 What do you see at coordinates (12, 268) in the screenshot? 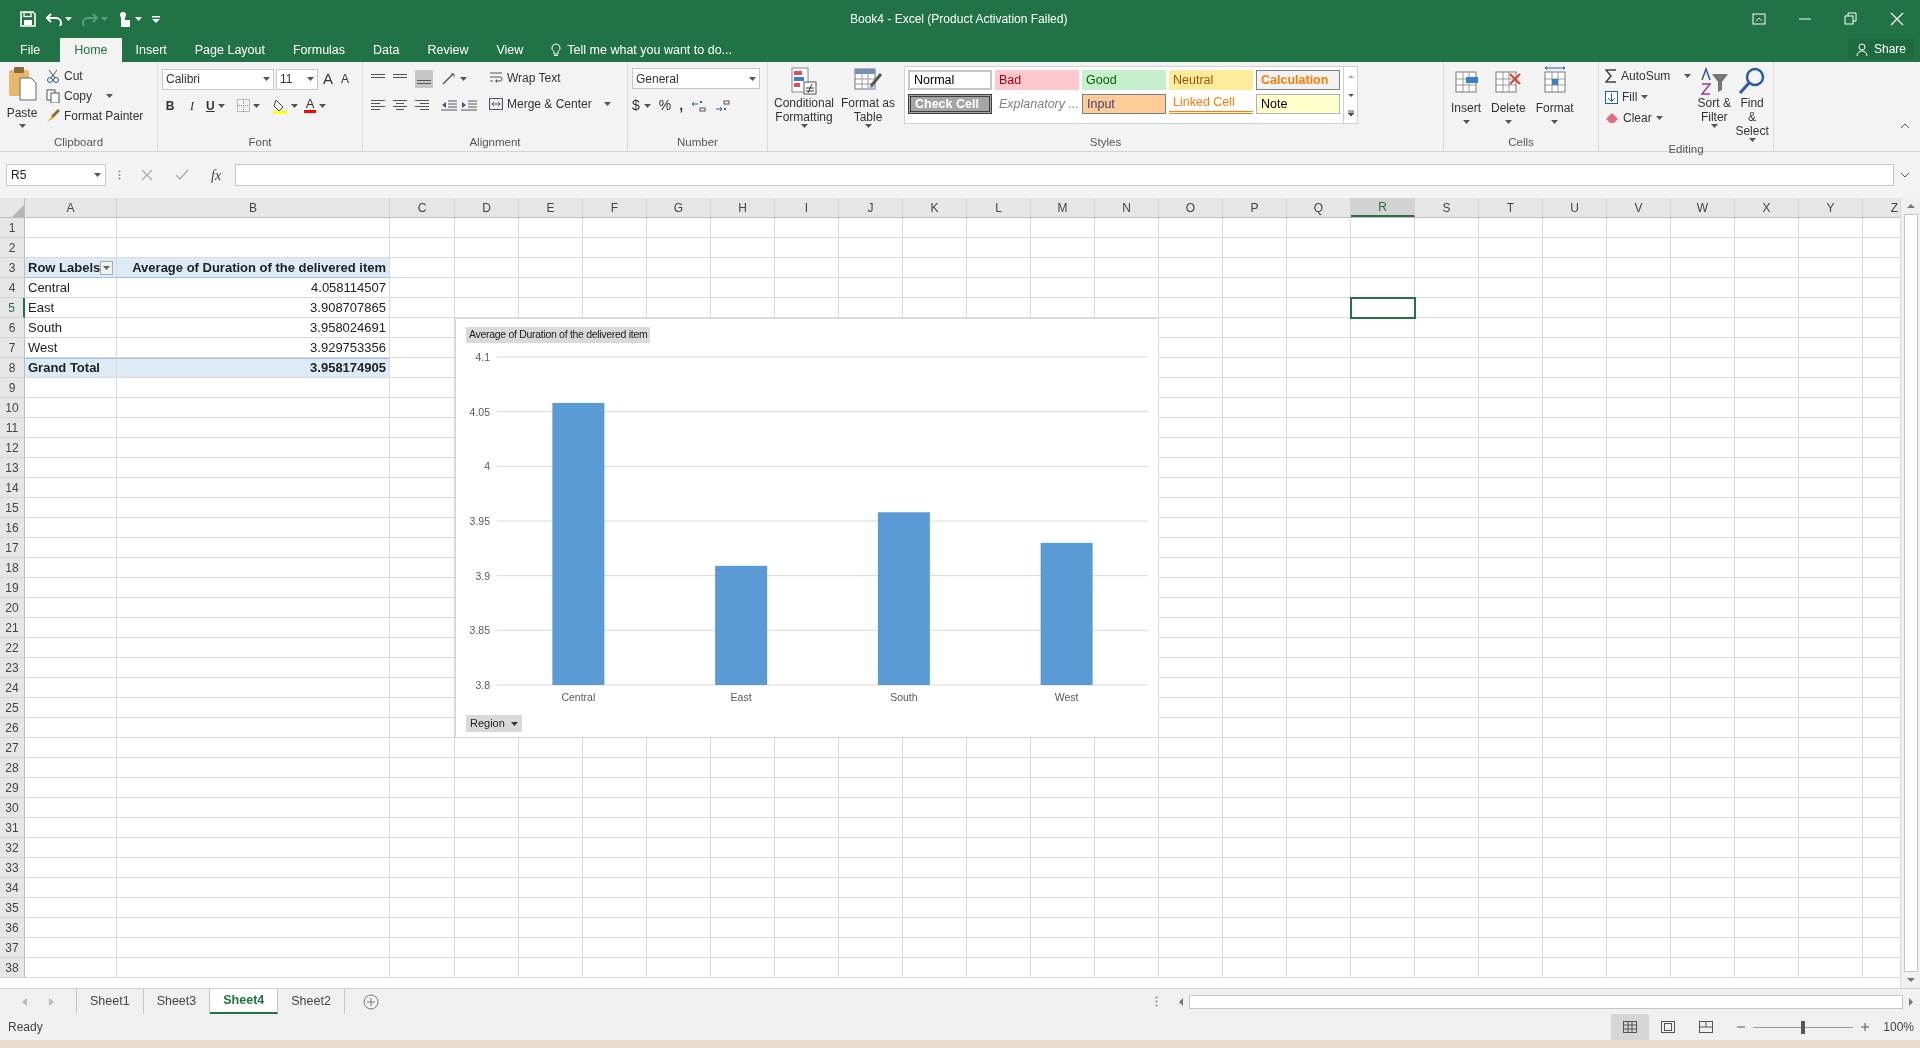
I see `row-header: 3` at bounding box center [12, 268].